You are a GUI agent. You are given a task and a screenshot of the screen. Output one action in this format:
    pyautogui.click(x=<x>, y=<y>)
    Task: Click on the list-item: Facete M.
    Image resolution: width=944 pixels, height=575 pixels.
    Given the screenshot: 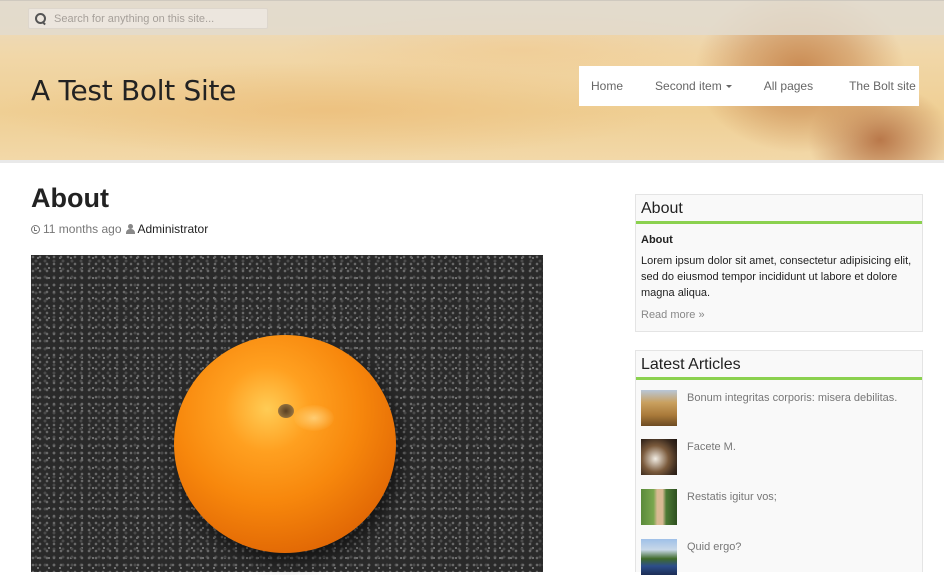 What is the action you would take?
    pyautogui.click(x=688, y=457)
    